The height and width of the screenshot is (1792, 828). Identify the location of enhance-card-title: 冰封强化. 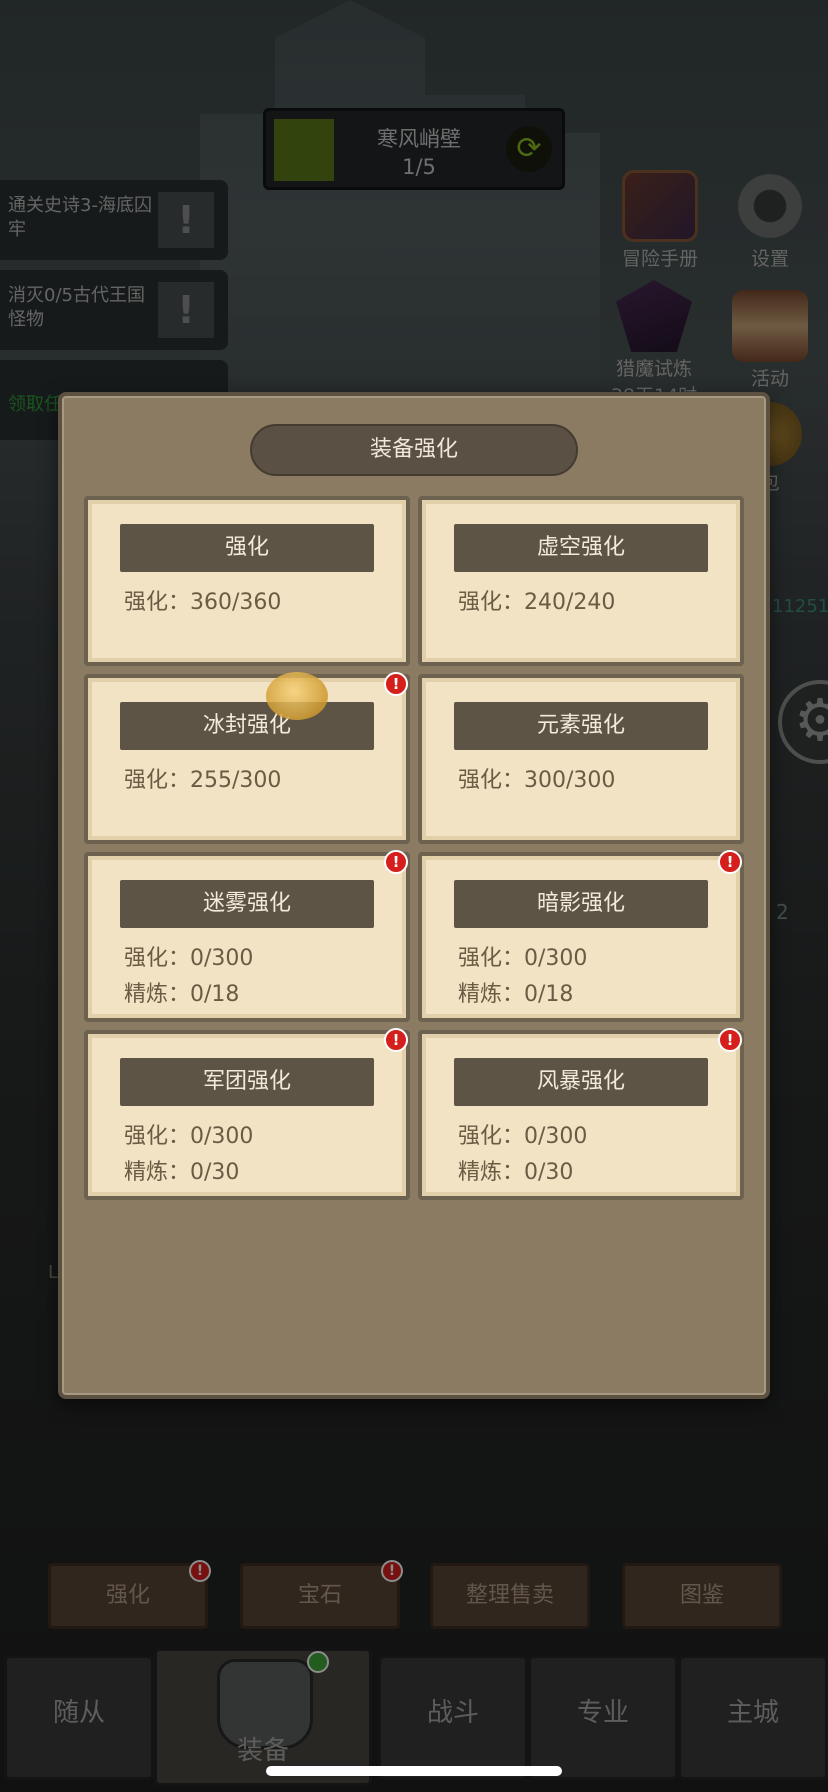
(247, 726).